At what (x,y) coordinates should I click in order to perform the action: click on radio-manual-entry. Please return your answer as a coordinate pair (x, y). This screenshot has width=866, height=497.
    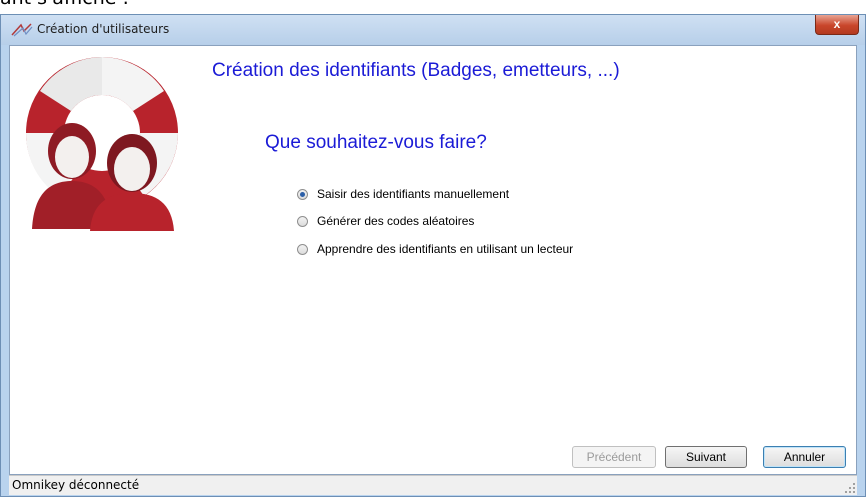
    Looking at the image, I should click on (302, 194).